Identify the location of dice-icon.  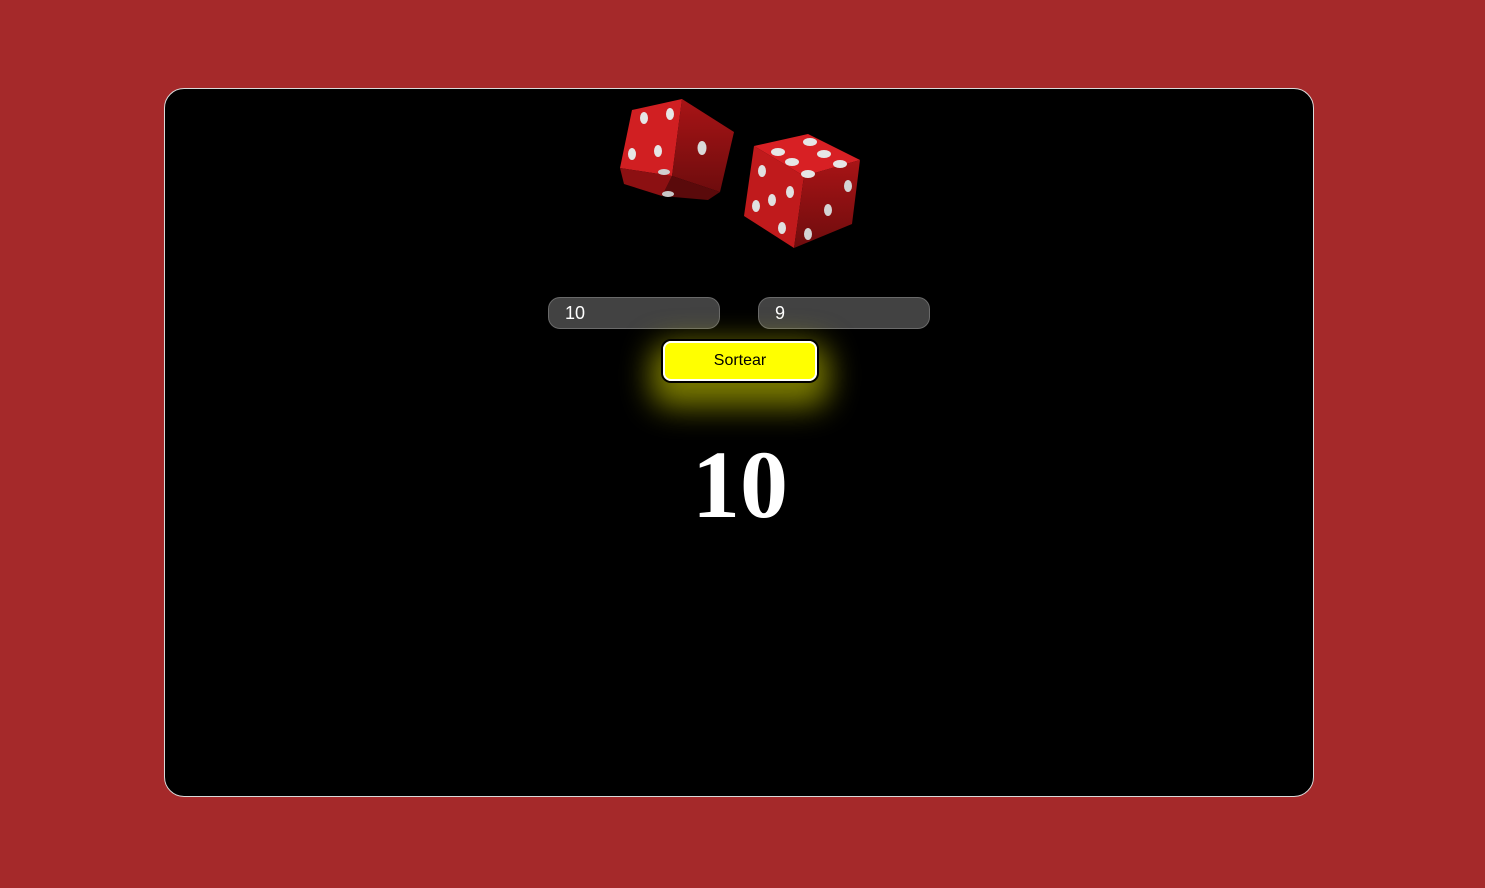
(740, 173).